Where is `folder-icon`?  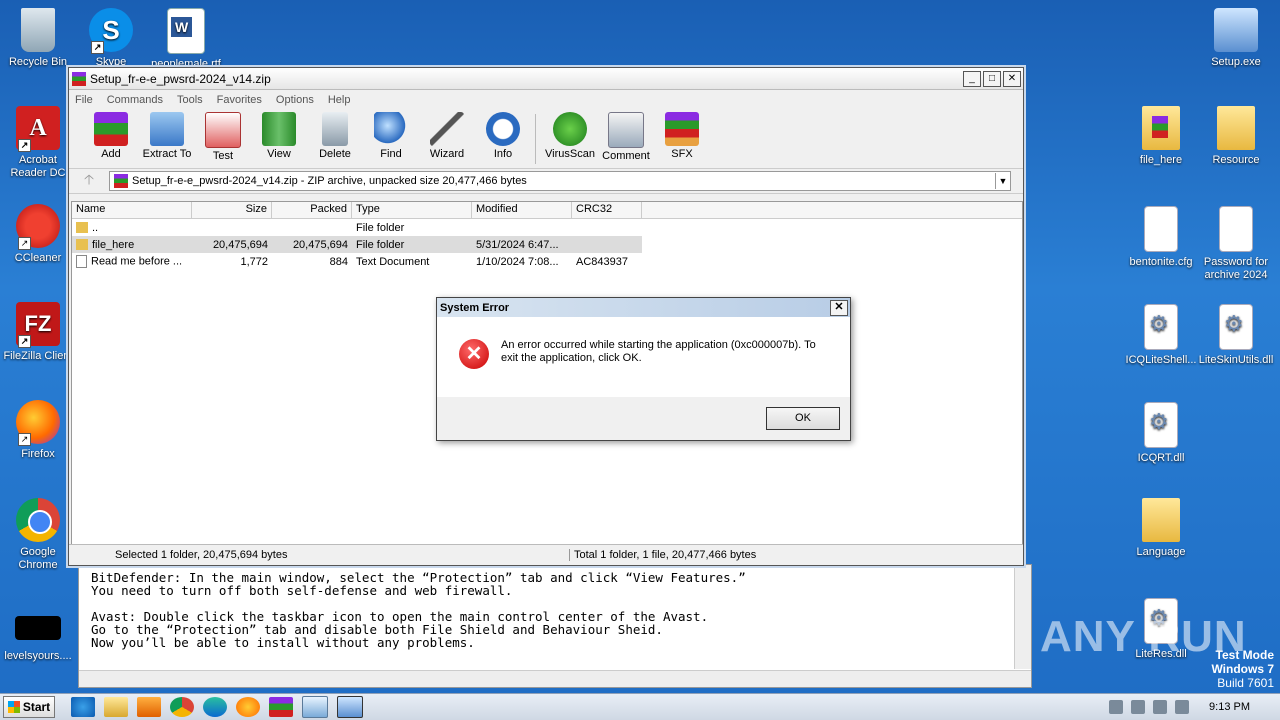 folder-icon is located at coordinates (1161, 520).